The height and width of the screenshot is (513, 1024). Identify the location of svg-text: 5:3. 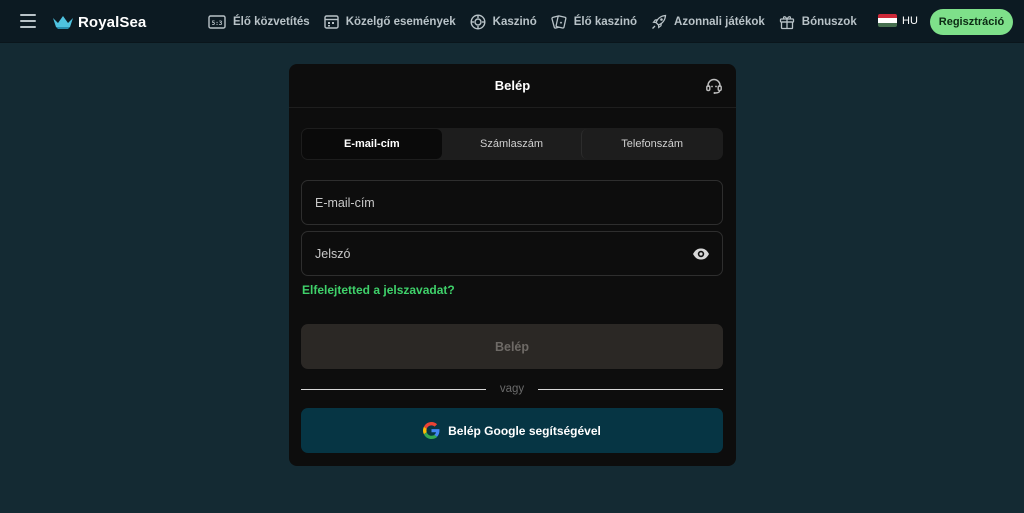
(217, 23).